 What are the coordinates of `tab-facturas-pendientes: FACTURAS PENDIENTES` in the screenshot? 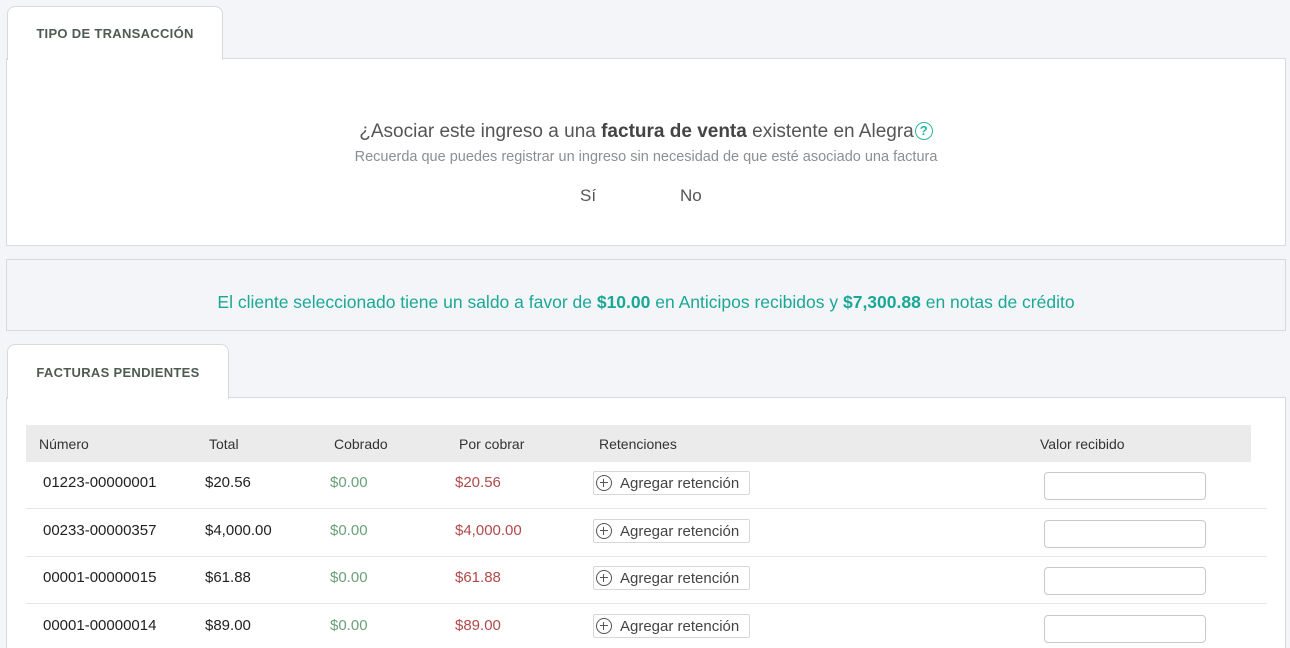 It's located at (118, 371).